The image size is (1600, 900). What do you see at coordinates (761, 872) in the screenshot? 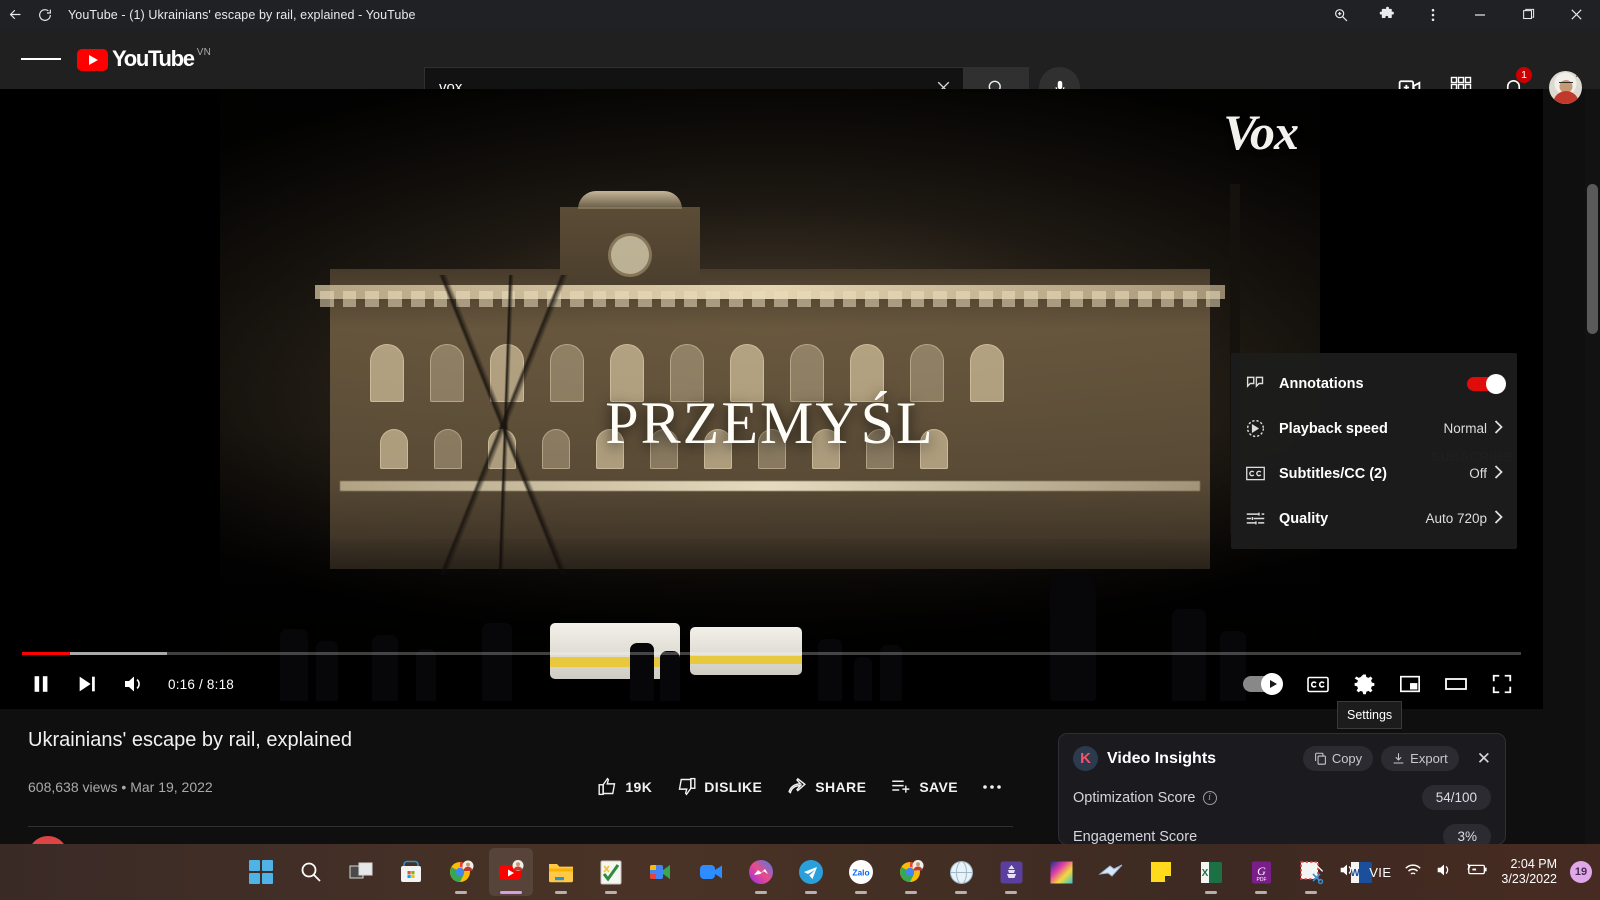
I see `messenger` at bounding box center [761, 872].